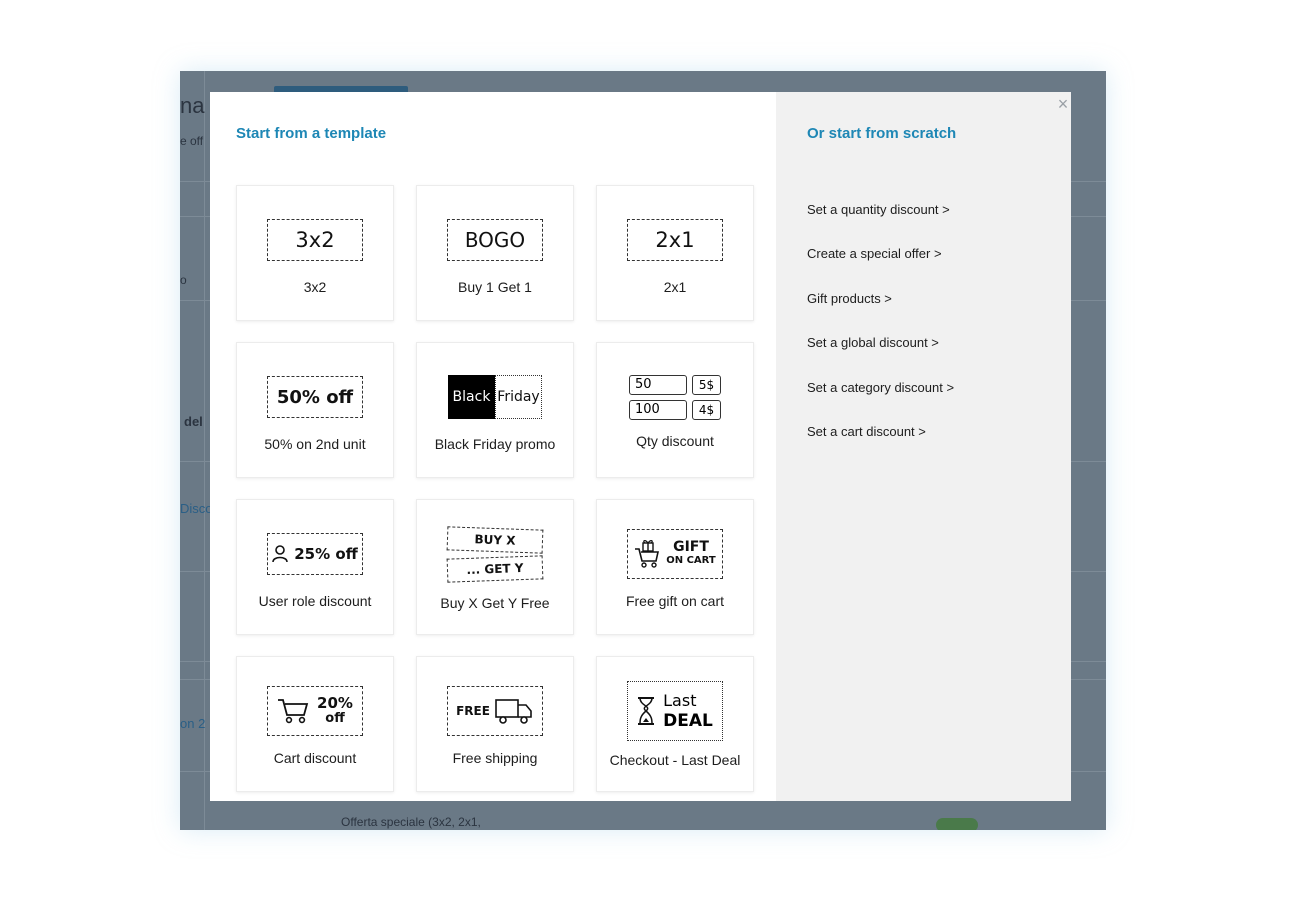 Image resolution: width=1300 pixels, height=913 pixels. What do you see at coordinates (880, 357) in the screenshot?
I see `scratch-option-global-discount: Set a global discount >` at bounding box center [880, 357].